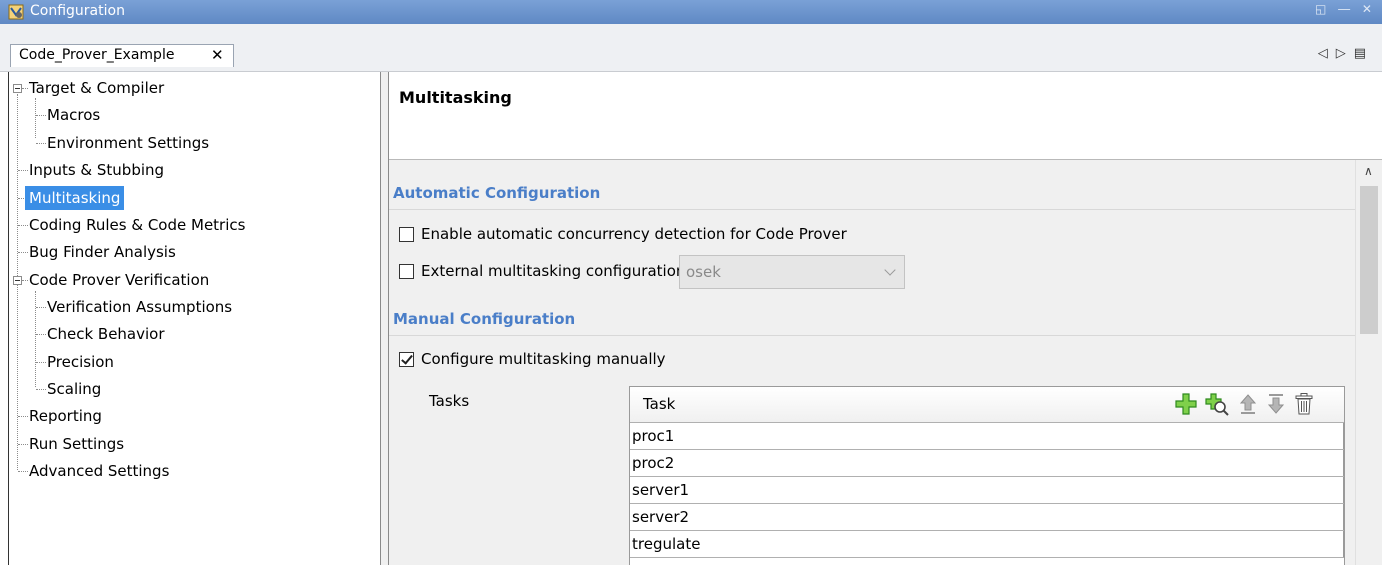  I want to click on title-bar: Configuration ◱ ― ✕, so click(691, 12).